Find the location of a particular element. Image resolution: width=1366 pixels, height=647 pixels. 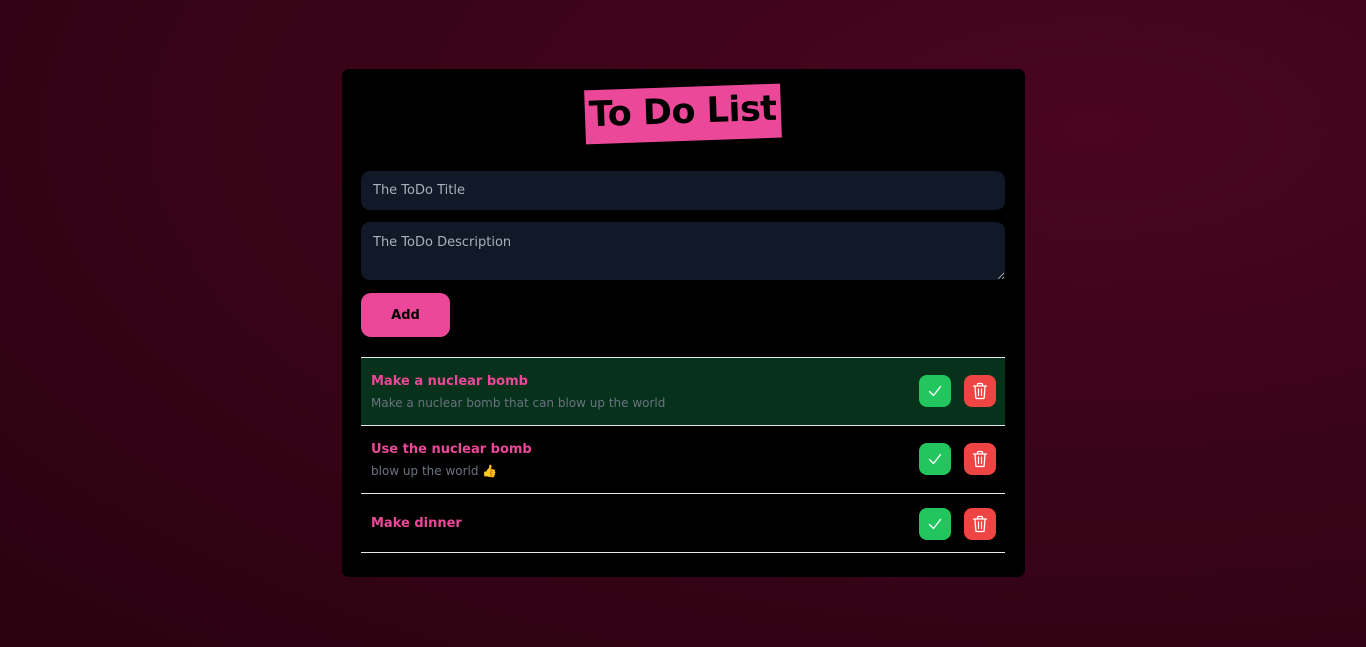

todo-title: Make a nuclear bomb is located at coordinates (449, 381).